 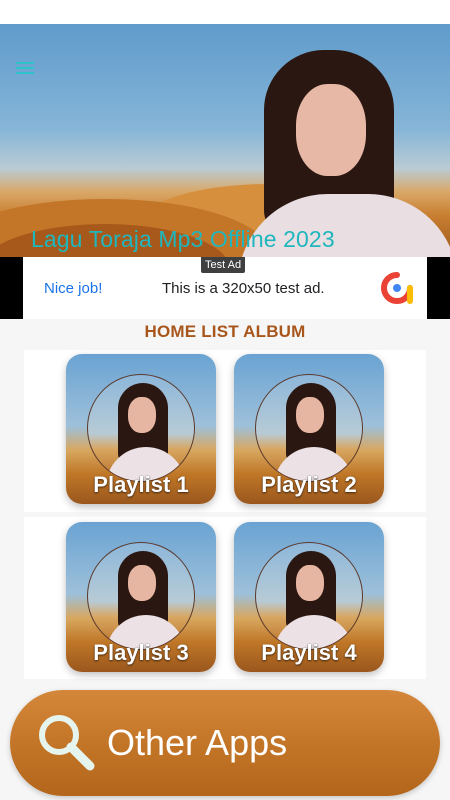 What do you see at coordinates (223, 265) in the screenshot?
I see `test-ad-label: Test Ad` at bounding box center [223, 265].